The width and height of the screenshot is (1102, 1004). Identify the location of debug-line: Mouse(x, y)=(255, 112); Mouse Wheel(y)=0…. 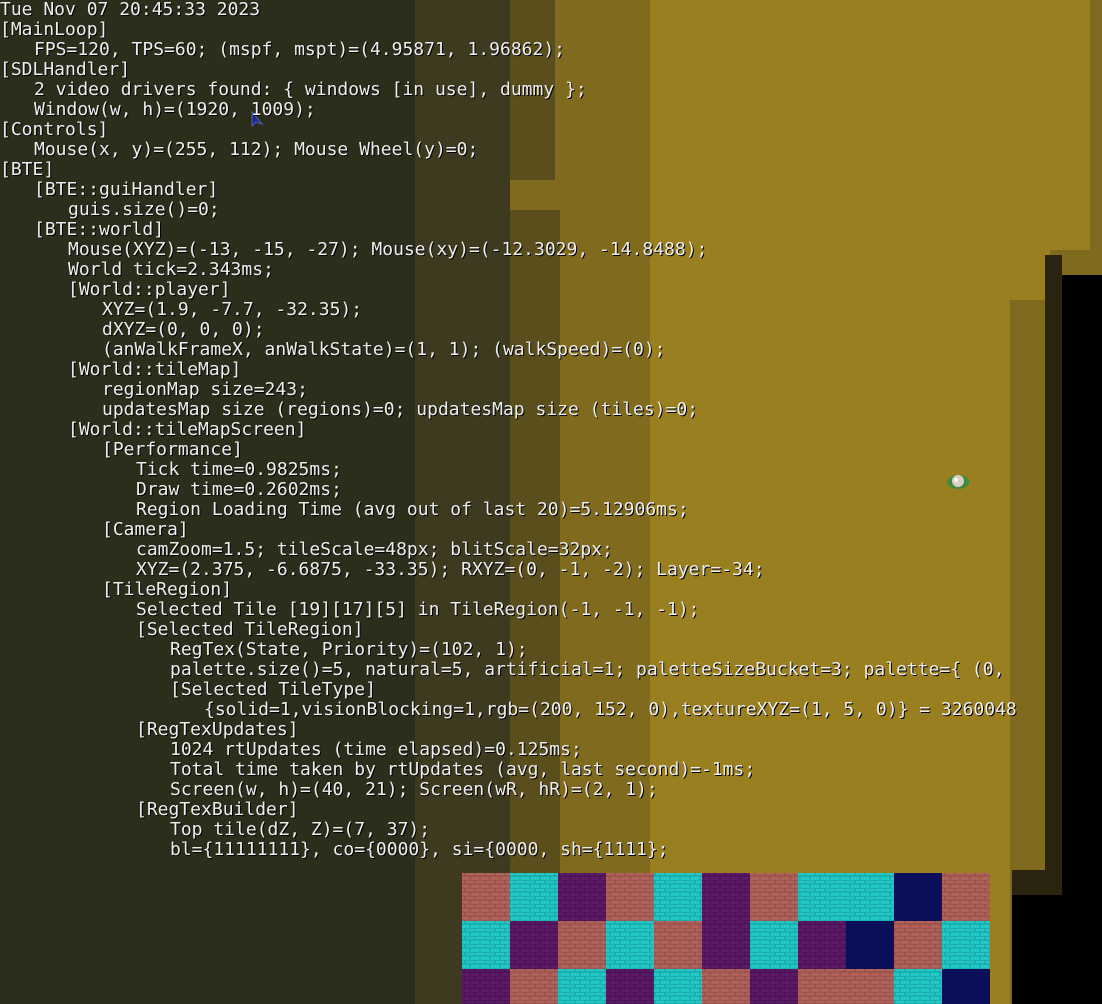
(256, 149).